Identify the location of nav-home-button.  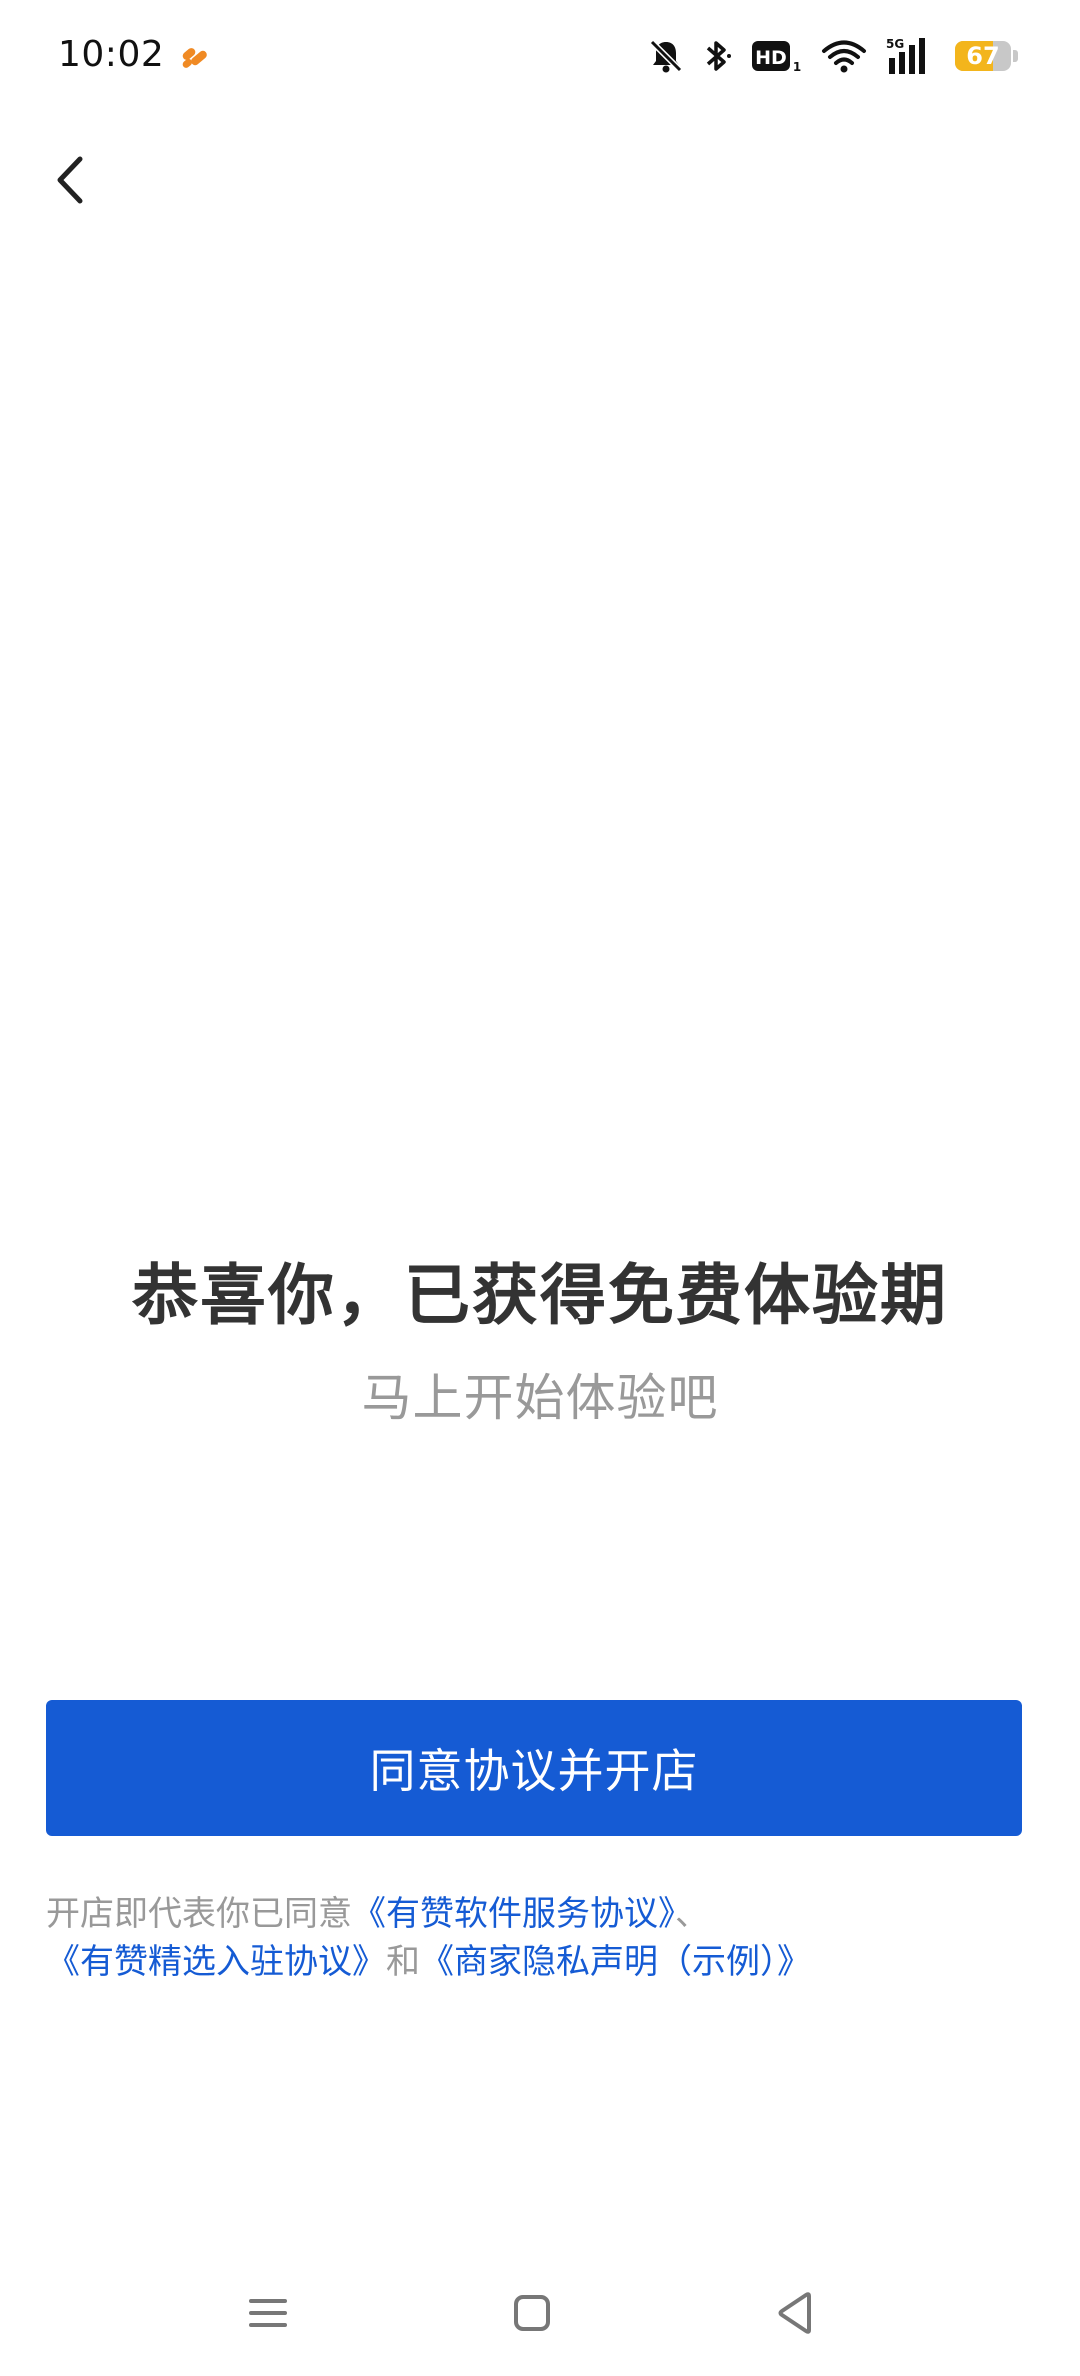
(532, 2313).